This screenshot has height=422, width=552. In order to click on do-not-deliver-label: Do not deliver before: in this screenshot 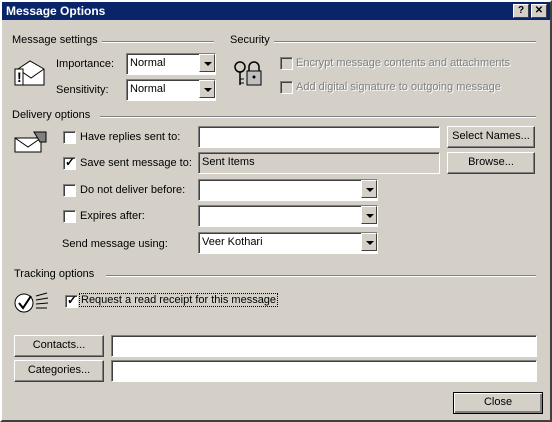, I will do `click(133, 190)`.